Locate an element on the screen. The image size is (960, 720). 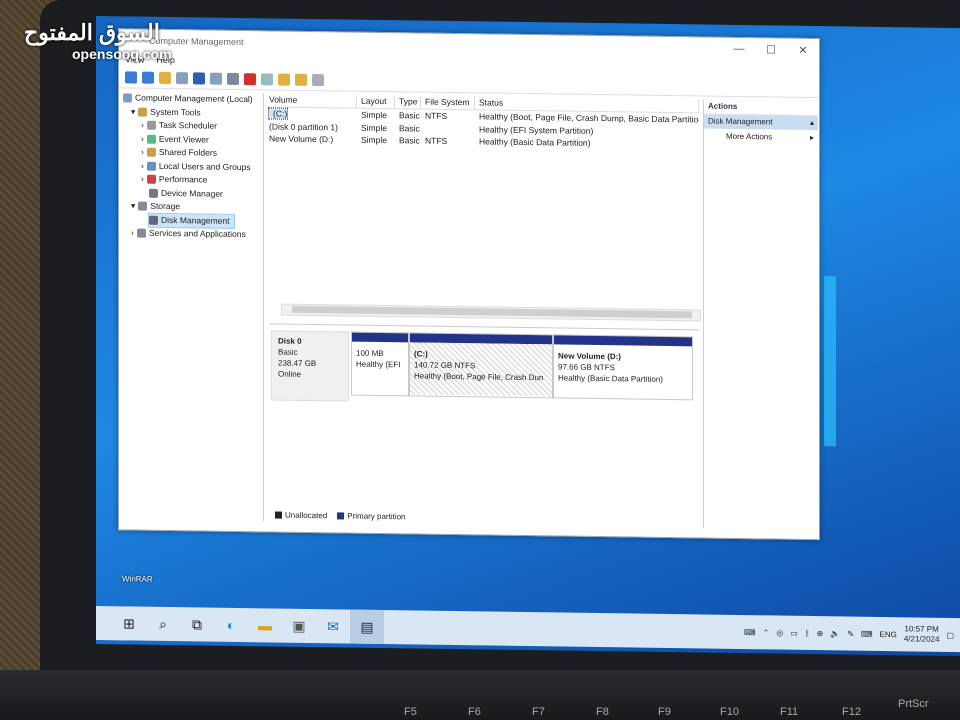
pen-icon: ✎ is located at coordinates (850, 633).